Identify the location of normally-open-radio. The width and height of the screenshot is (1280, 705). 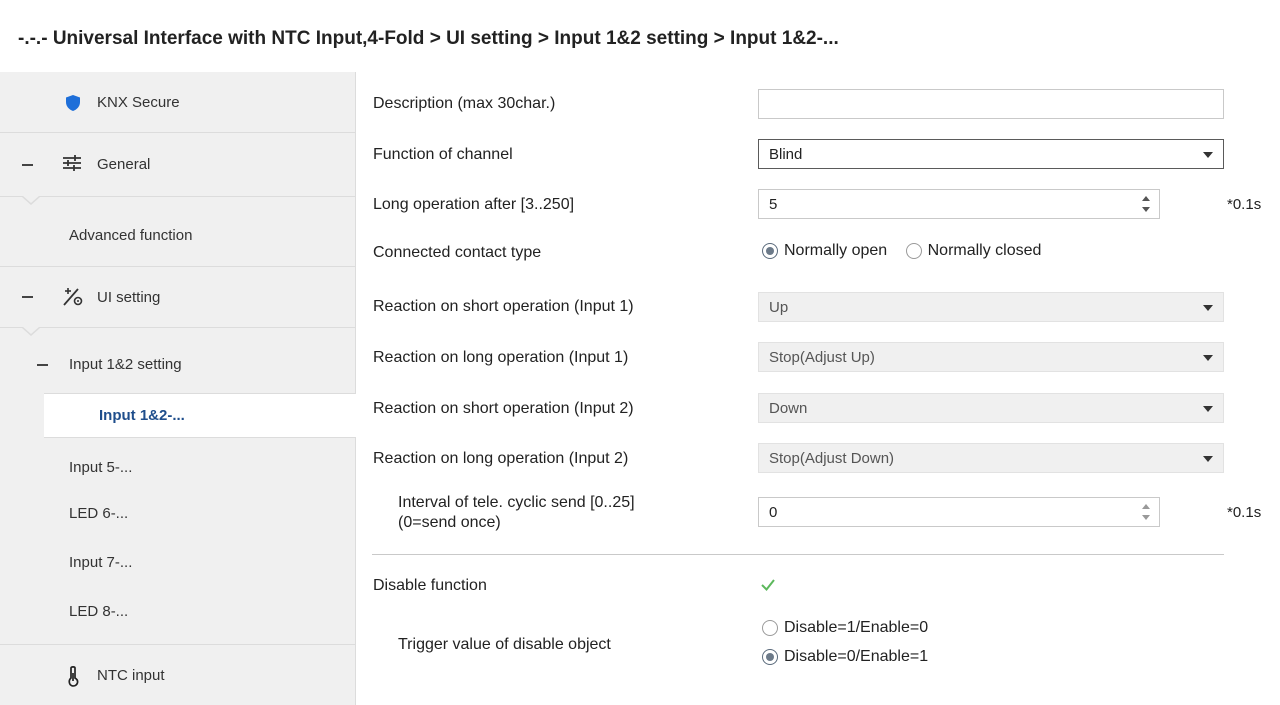
(770, 251).